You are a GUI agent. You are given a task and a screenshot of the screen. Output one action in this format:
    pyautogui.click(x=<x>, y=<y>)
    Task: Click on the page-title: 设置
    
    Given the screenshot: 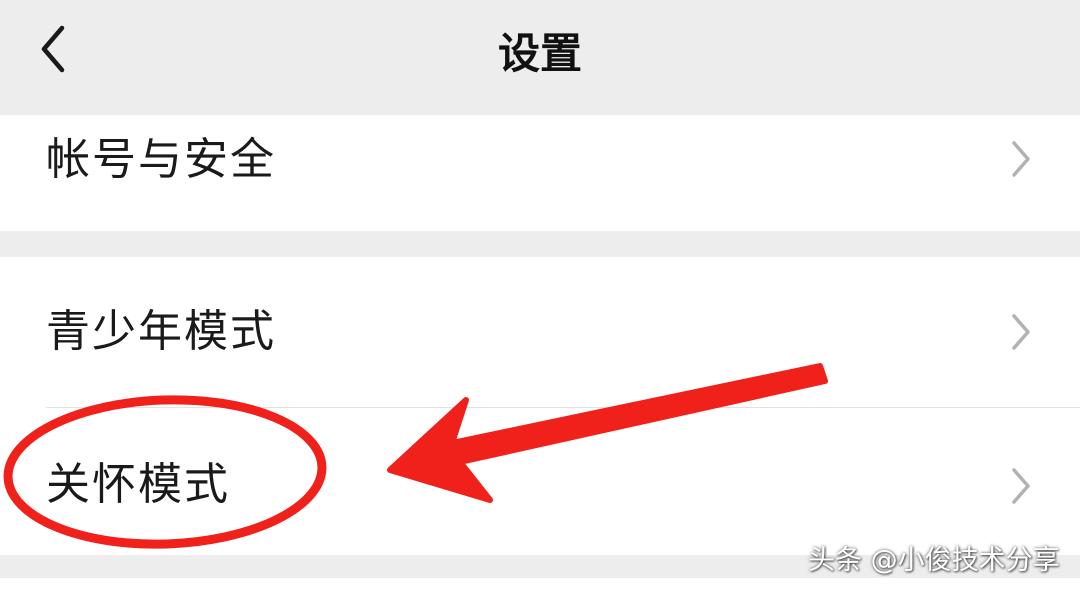 What is the action you would take?
    pyautogui.click(x=539, y=53)
    